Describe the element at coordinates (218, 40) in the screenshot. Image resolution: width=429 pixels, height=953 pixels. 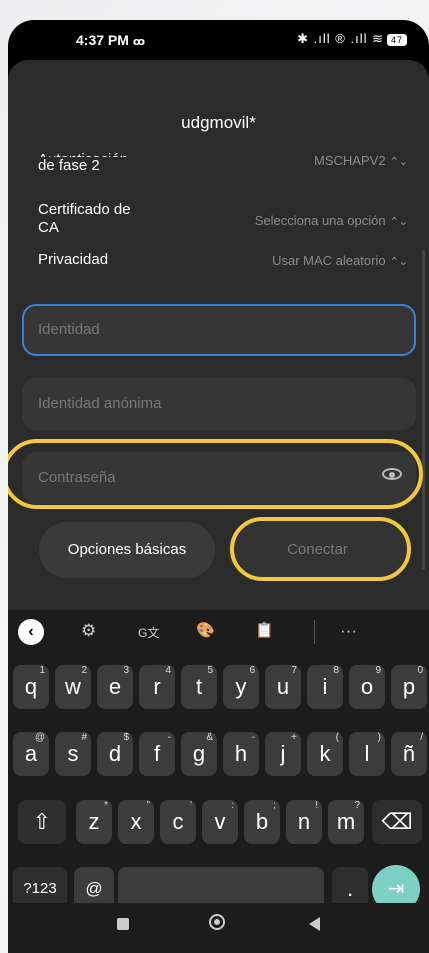
I see `status-bar: 4:37 PM ꝏ ✱ .ıll ® .ıll ≋ 47` at that location.